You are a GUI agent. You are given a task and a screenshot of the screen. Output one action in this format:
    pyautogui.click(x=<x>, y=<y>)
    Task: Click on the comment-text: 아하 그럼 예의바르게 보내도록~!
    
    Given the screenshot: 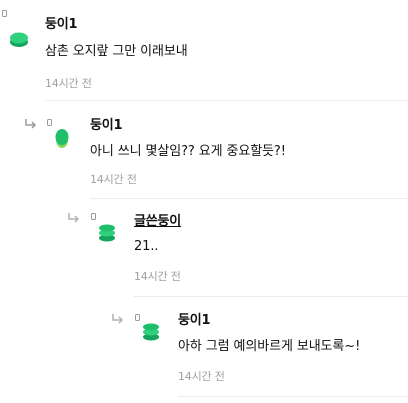 What is the action you would take?
    pyautogui.click(x=269, y=346)
    